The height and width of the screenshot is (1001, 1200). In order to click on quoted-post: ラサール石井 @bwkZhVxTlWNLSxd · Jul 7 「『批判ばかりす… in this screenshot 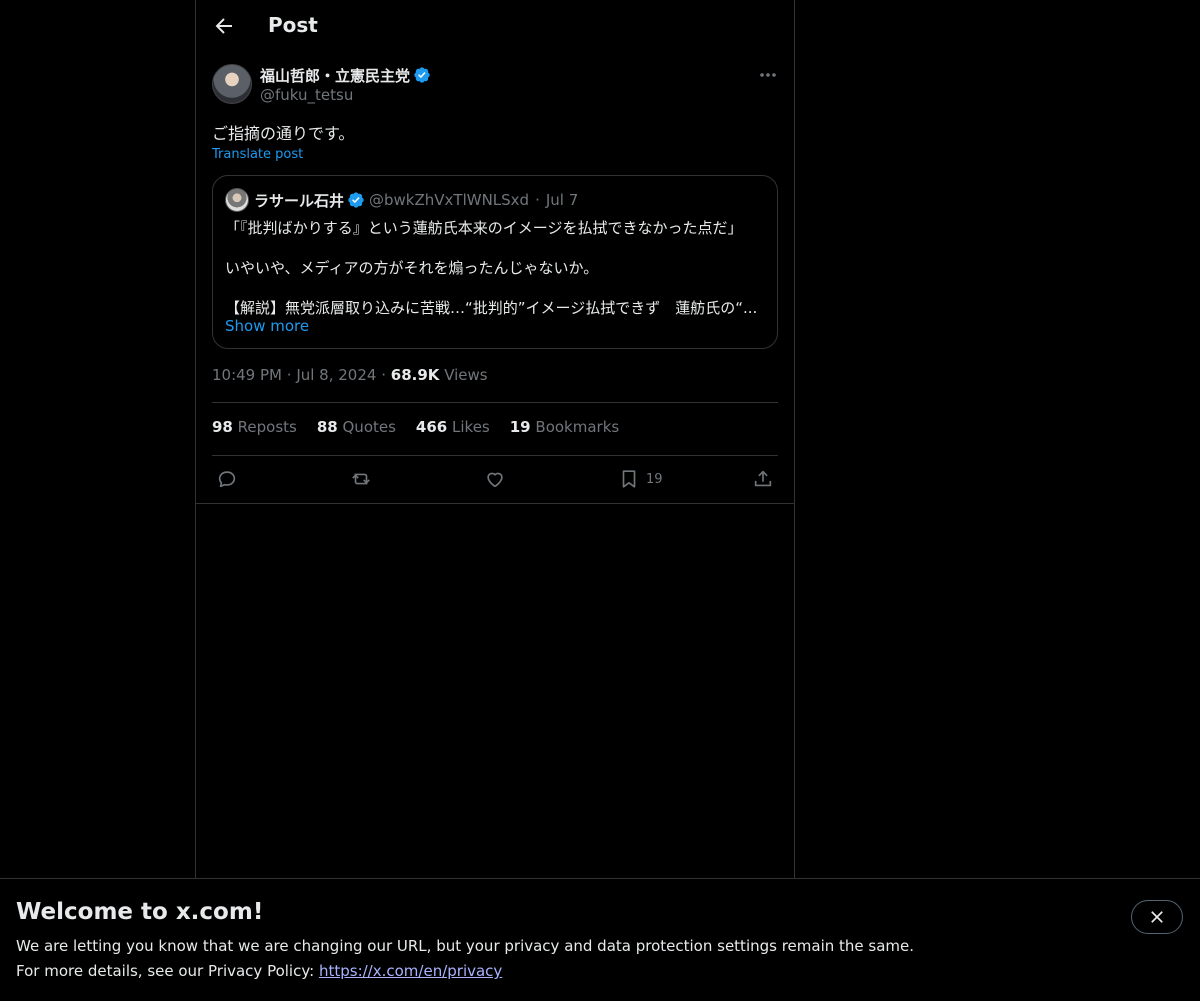, I will do `click(495, 262)`.